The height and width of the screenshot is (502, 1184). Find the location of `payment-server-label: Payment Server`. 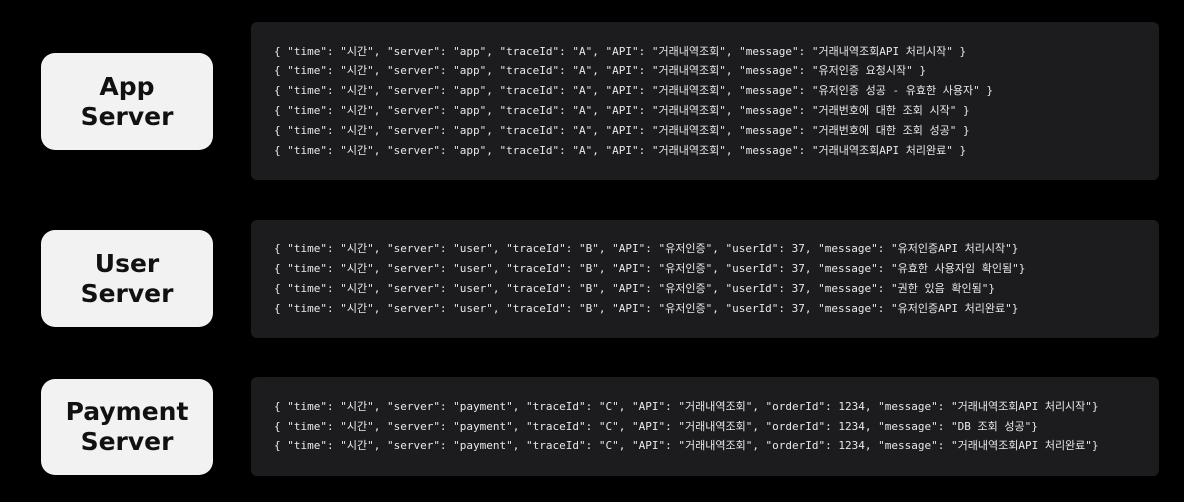

payment-server-label: Payment Server is located at coordinates (127, 427).